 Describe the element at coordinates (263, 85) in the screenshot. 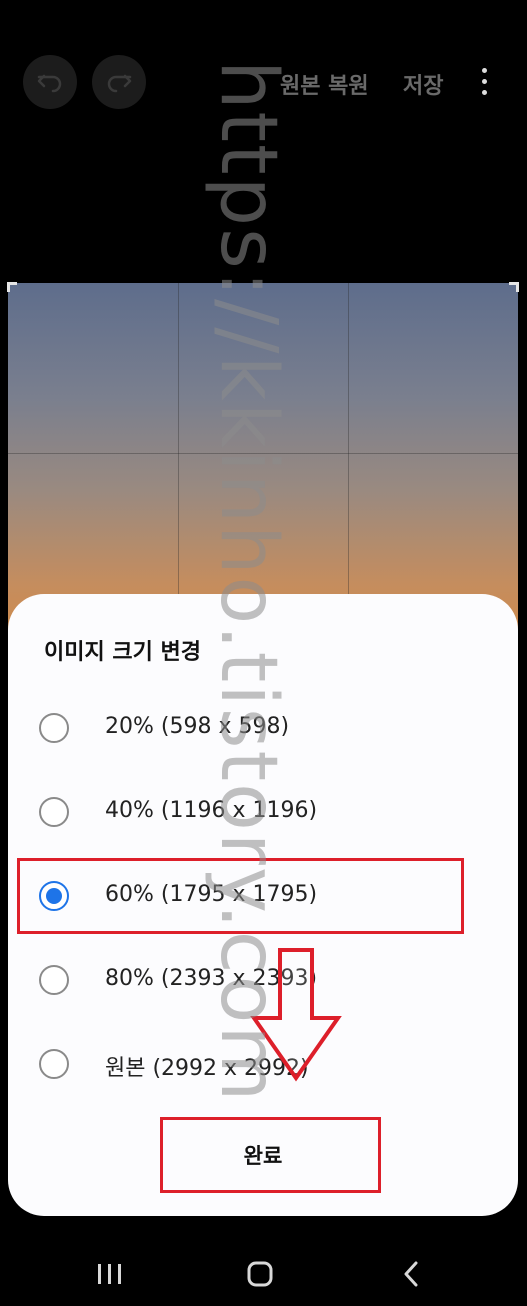

I see `top-toolbar: 원본 복원 저장` at that location.